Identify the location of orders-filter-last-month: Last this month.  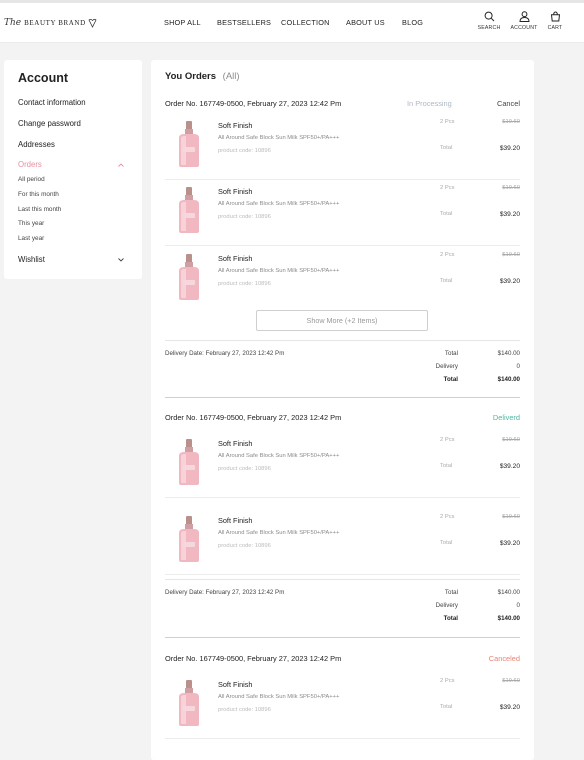
(39, 209).